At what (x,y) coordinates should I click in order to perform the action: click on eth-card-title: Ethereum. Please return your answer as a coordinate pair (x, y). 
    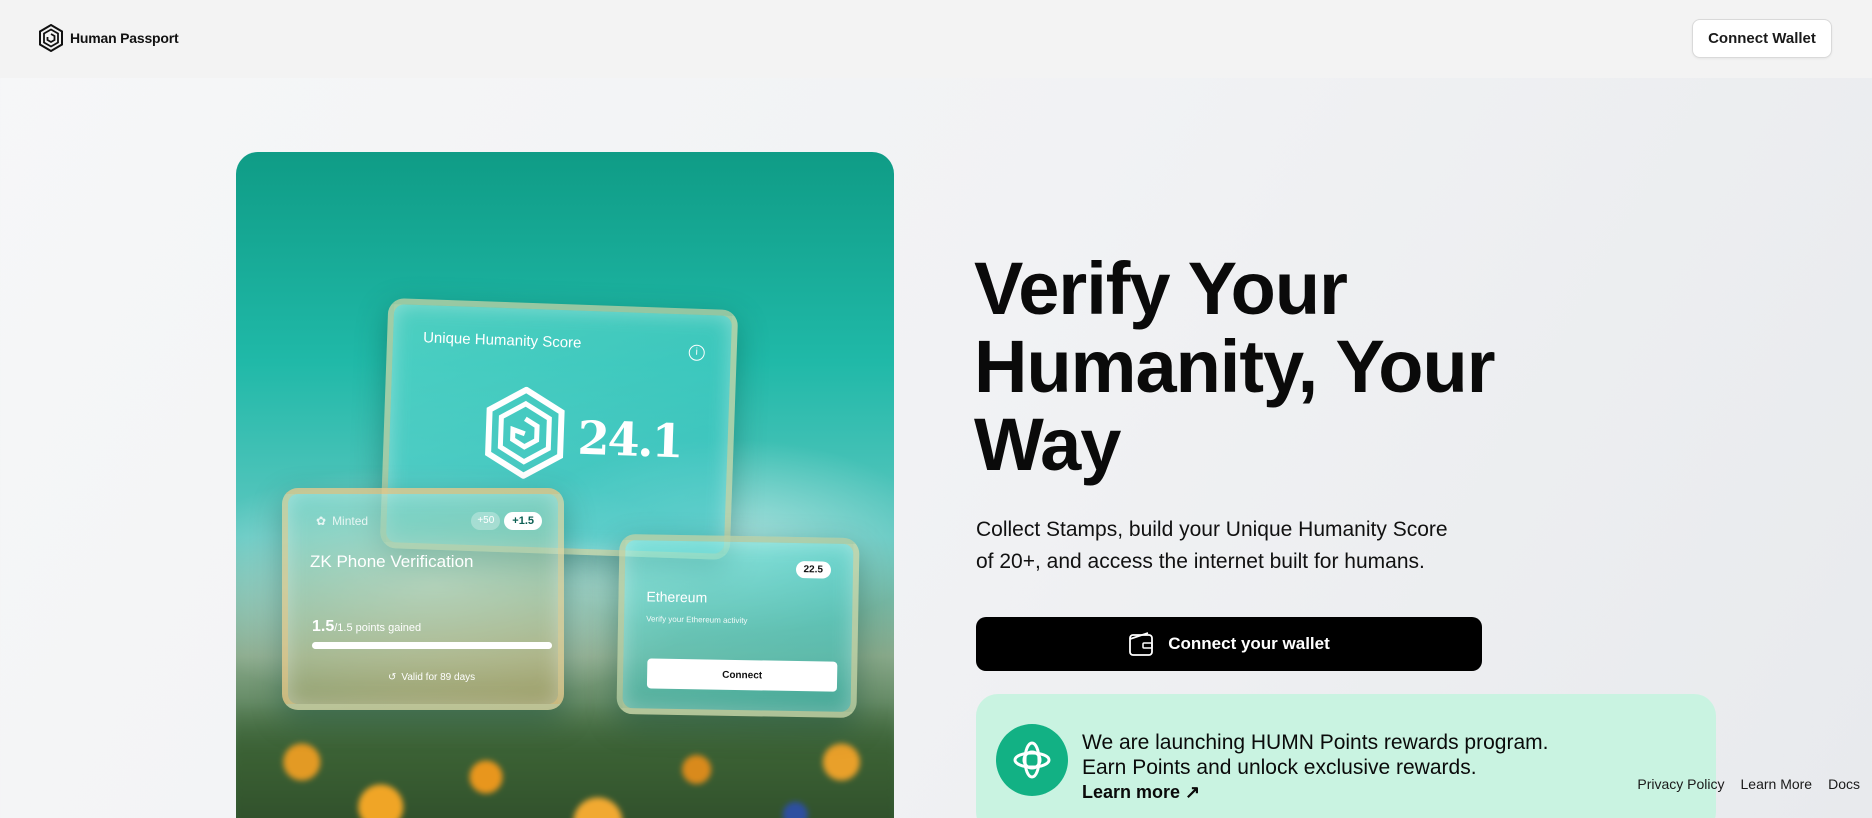
    Looking at the image, I should click on (677, 597).